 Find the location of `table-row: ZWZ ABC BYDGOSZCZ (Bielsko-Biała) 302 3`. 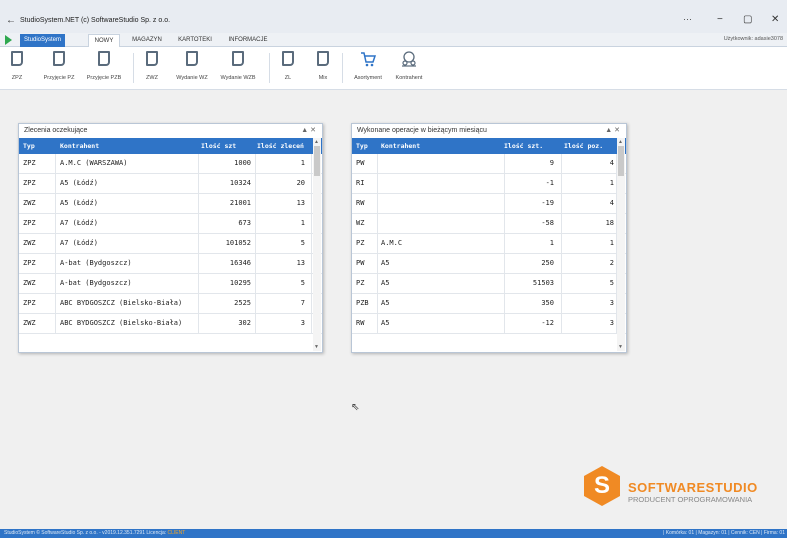

table-row: ZWZ ABC BYDGOSZCZ (Bielsko-Biała) 302 3 is located at coordinates (170, 324).